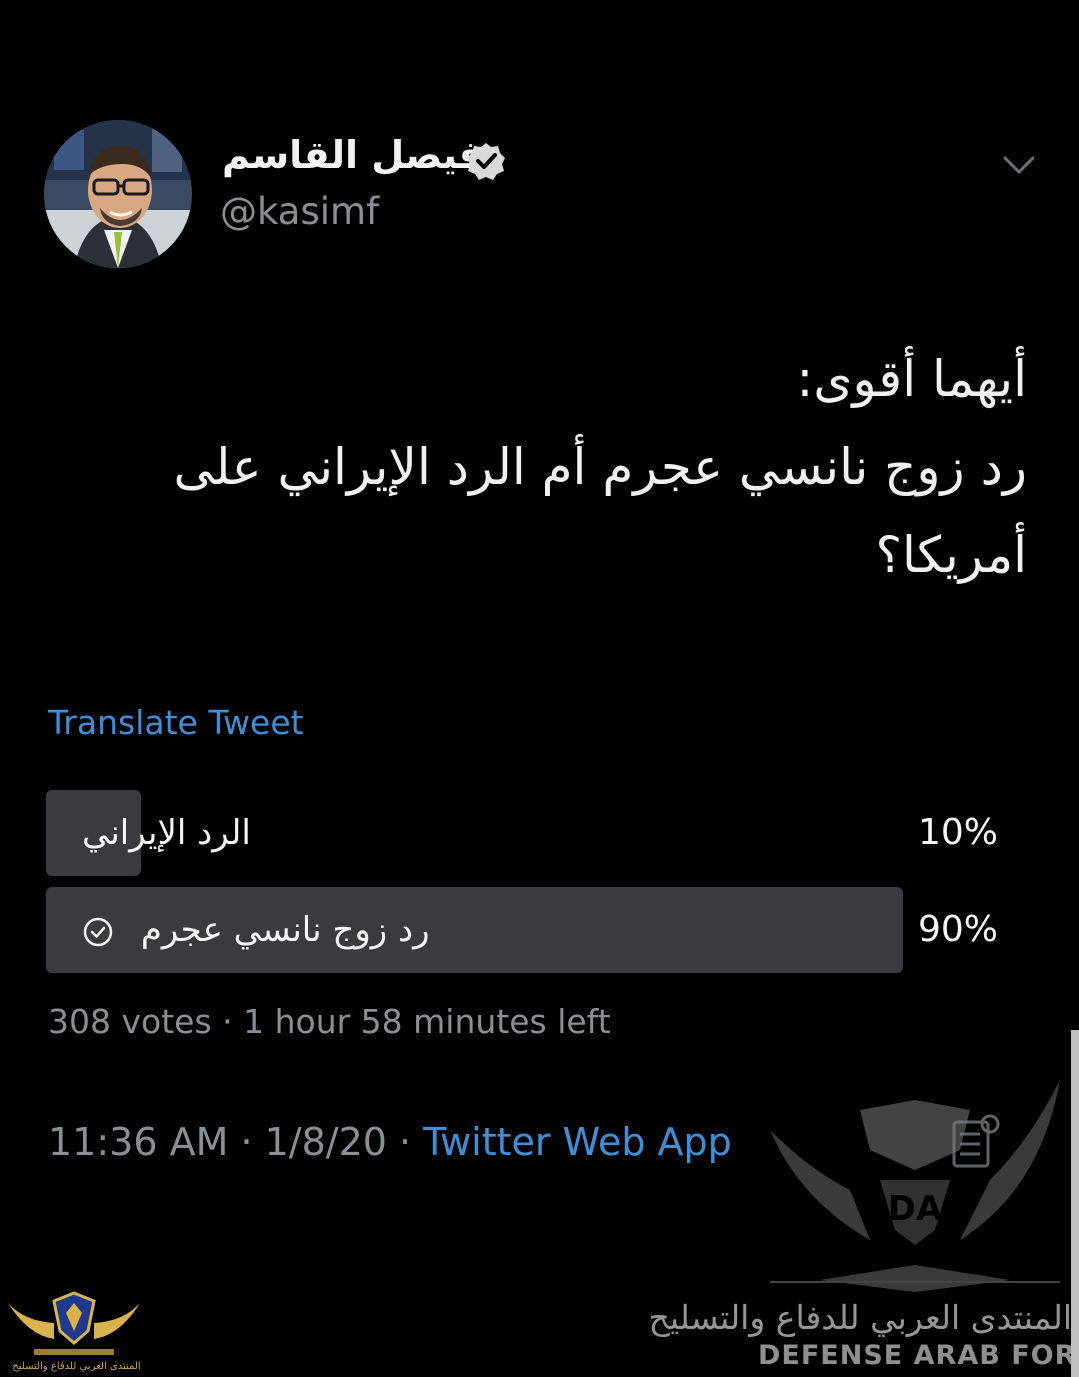  What do you see at coordinates (915, 1209) in the screenshot?
I see `svg-text: DA` at bounding box center [915, 1209].